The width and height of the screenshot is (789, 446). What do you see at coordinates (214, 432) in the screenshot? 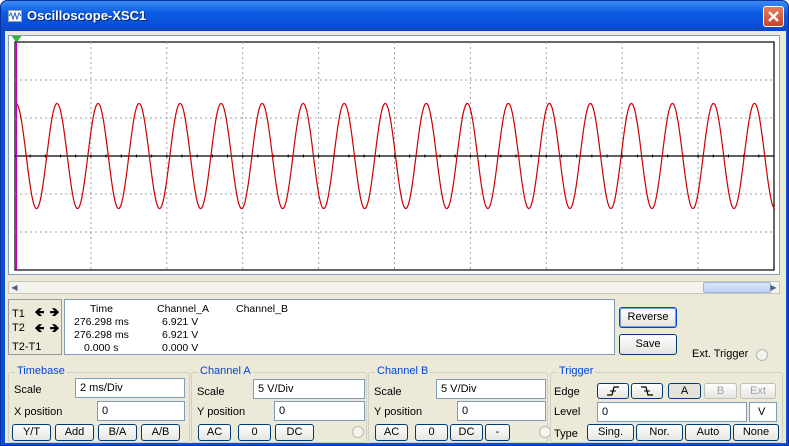
I see `channel-a-ac-button: AC` at bounding box center [214, 432].